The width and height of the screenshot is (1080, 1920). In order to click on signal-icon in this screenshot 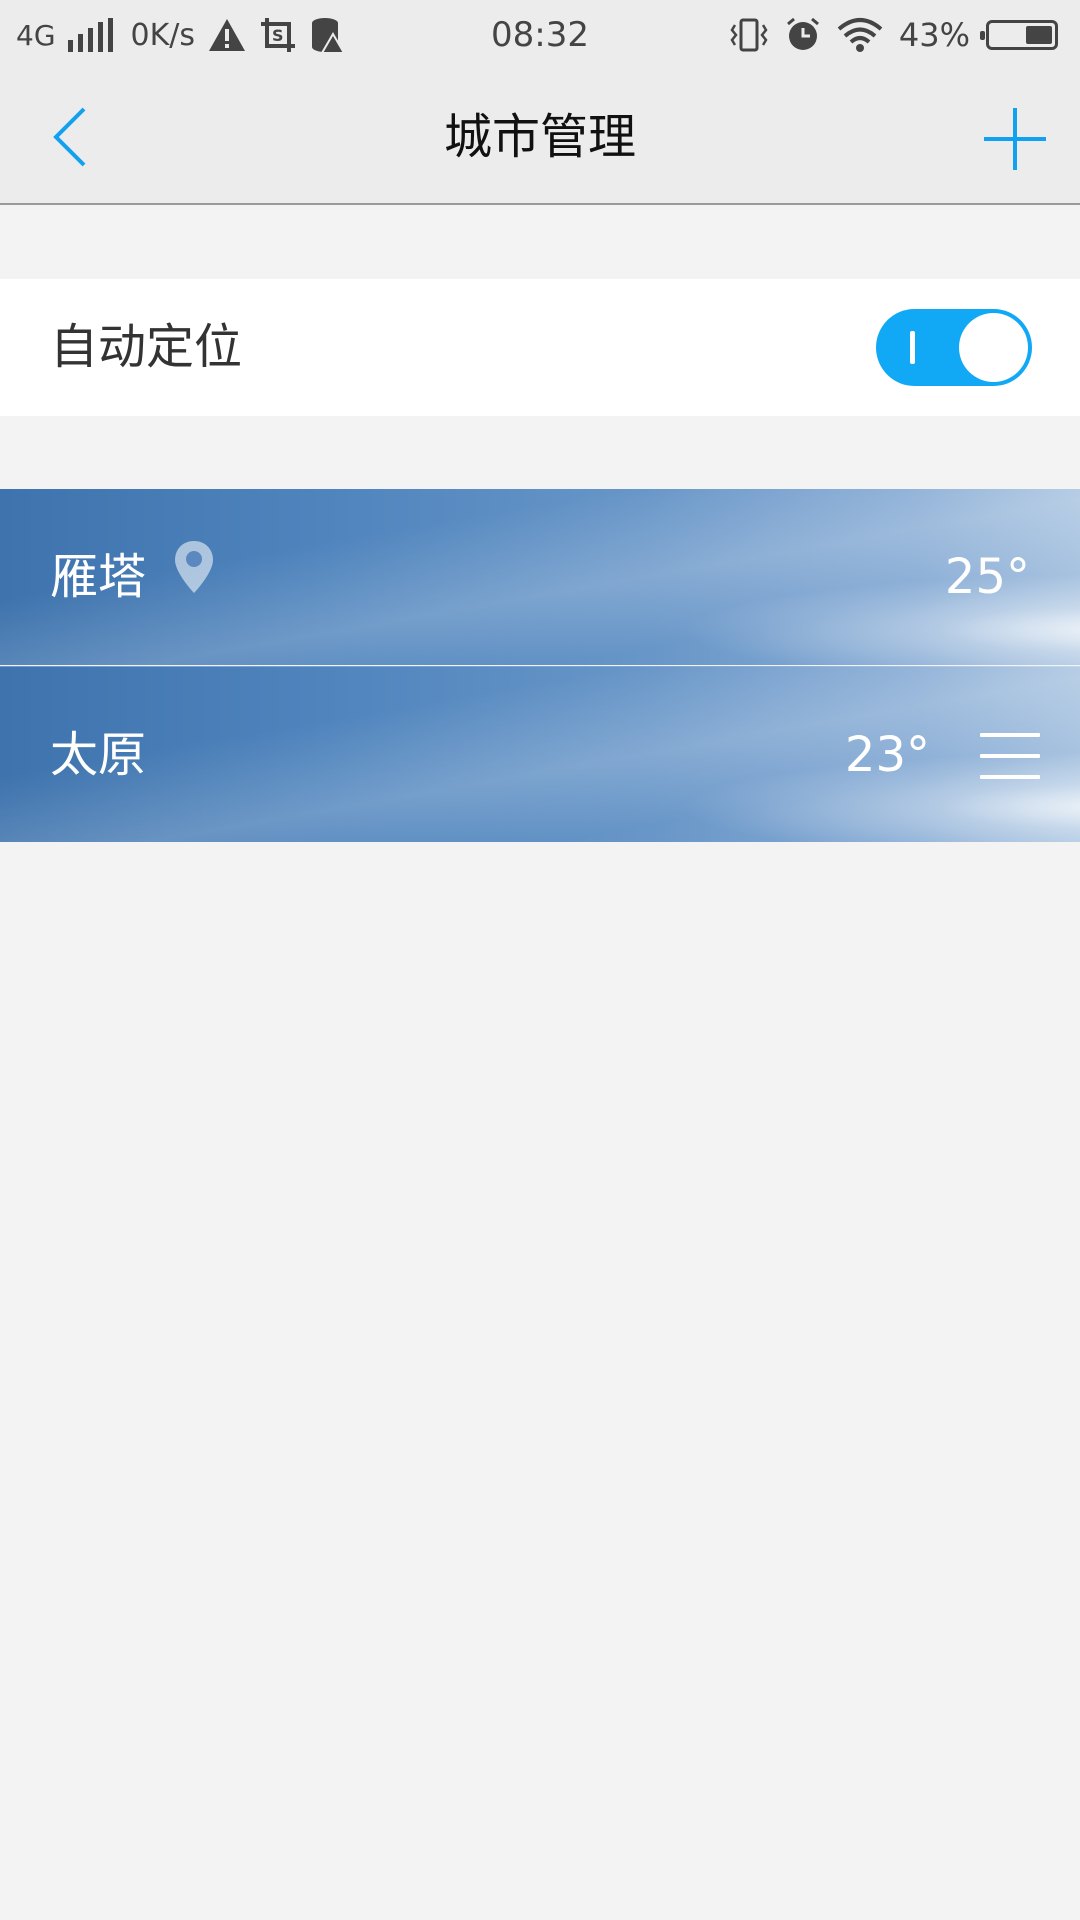, I will do `click(90, 35)`.